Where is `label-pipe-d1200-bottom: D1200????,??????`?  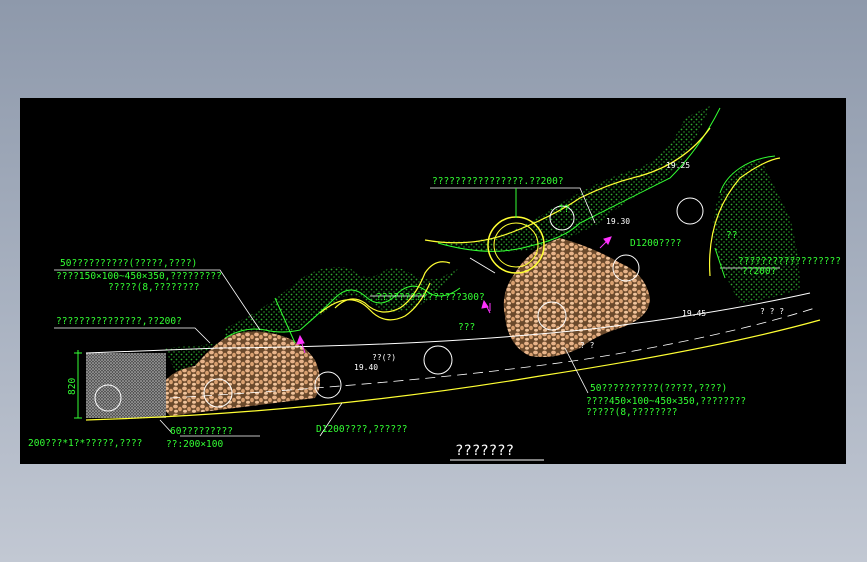
label-pipe-d1200-bottom: D1200????,?????? is located at coordinates (362, 429).